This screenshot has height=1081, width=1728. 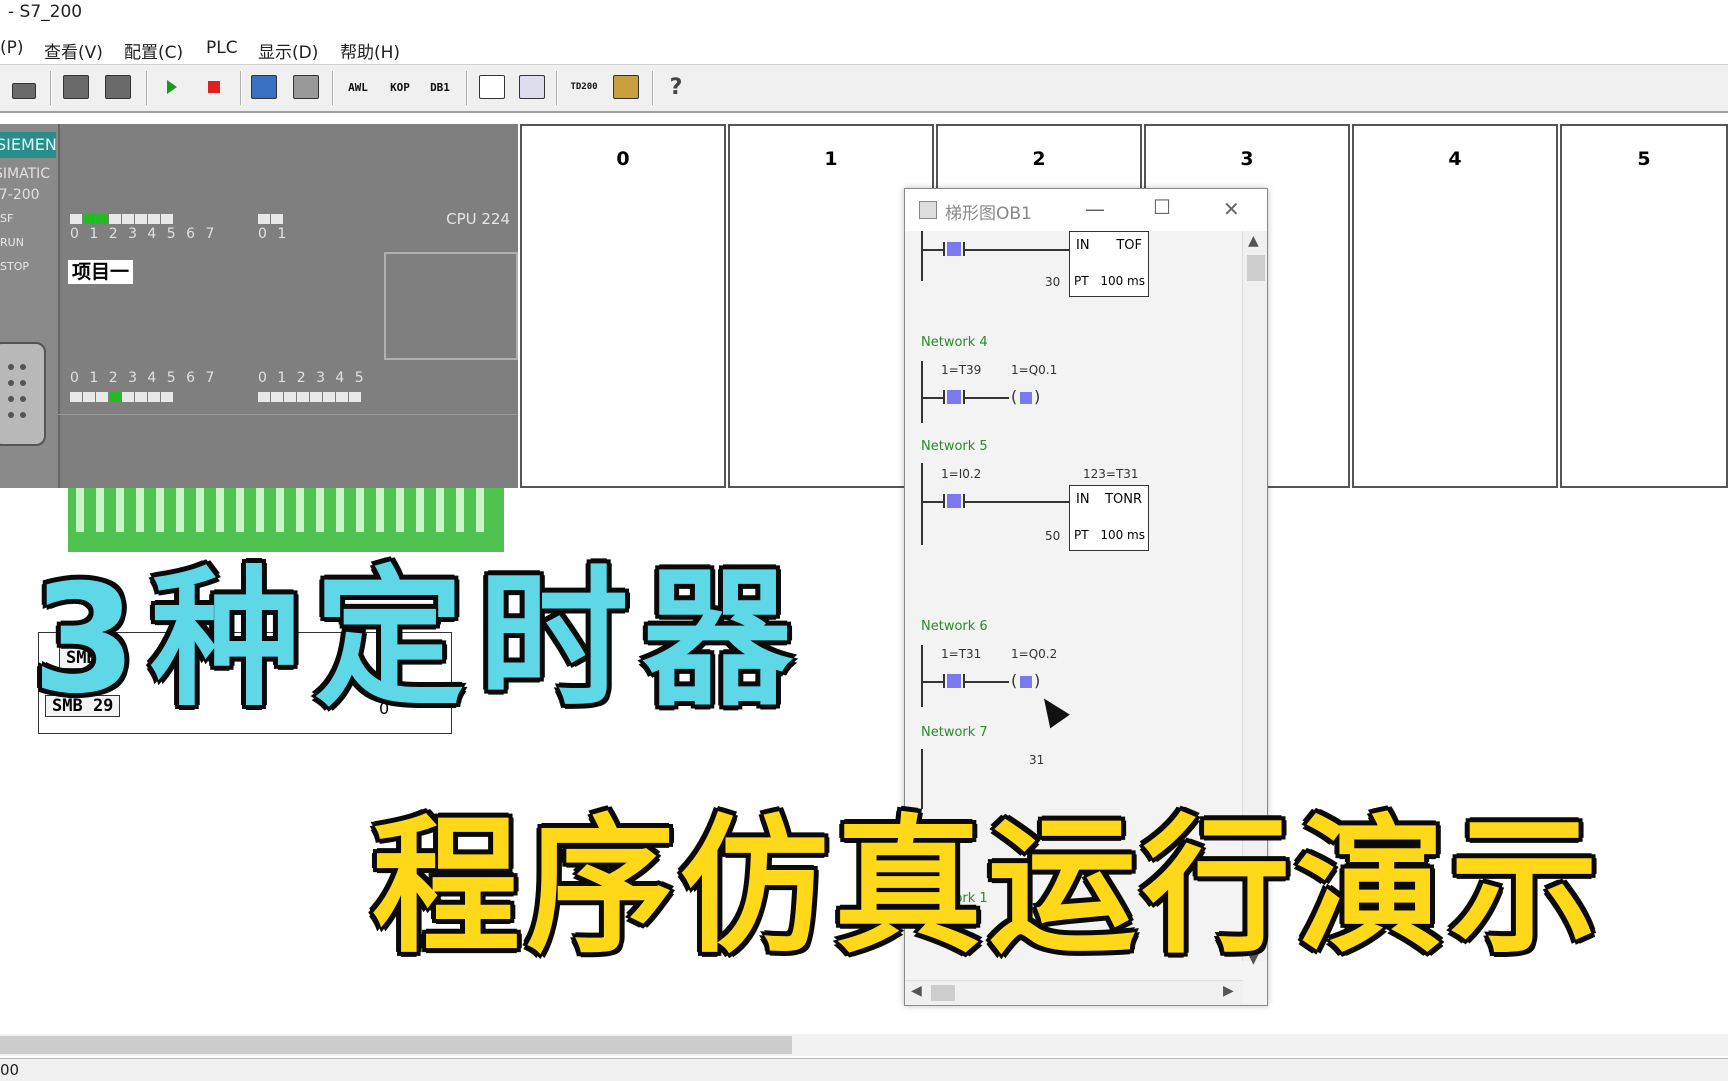 What do you see at coordinates (1109, 264) in the screenshot?
I see `timer-box-tof: IN TOF PT 100 ms` at bounding box center [1109, 264].